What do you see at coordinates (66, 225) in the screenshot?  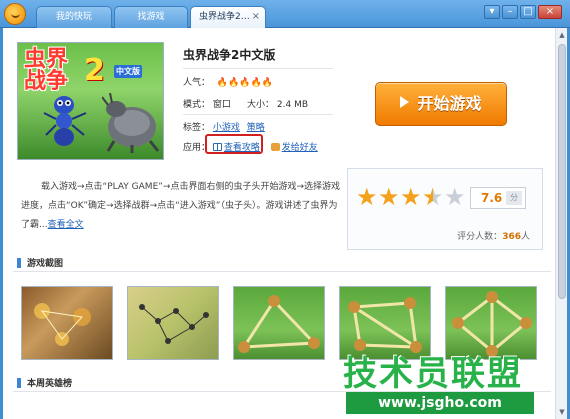 I see `read-more-link: 查看全文` at bounding box center [66, 225].